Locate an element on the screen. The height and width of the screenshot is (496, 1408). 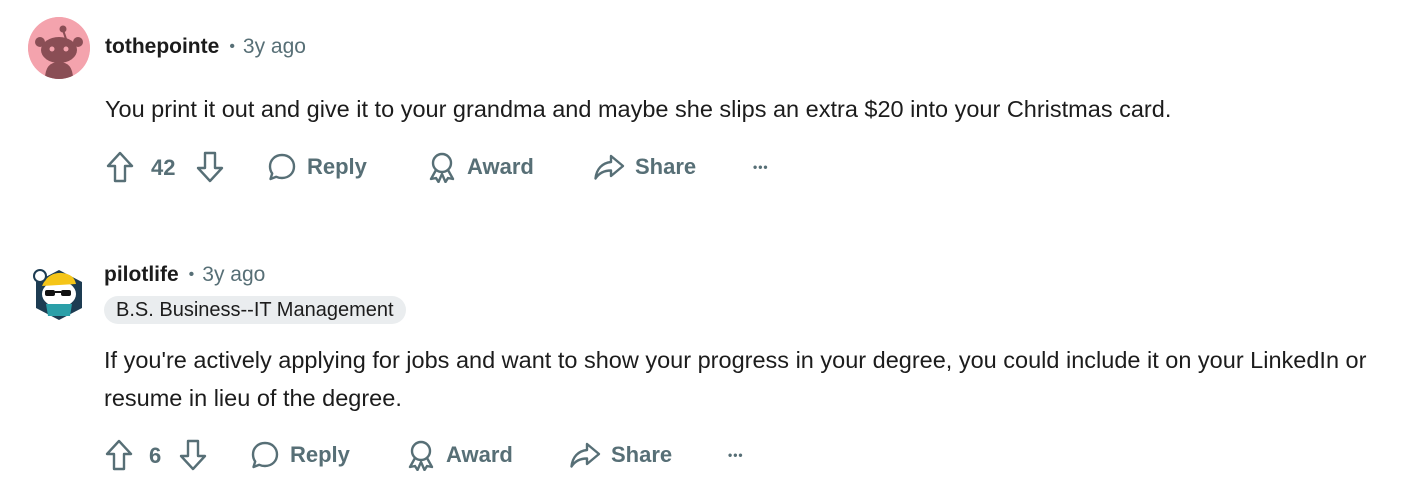
vote-score: 42 is located at coordinates (163, 167).